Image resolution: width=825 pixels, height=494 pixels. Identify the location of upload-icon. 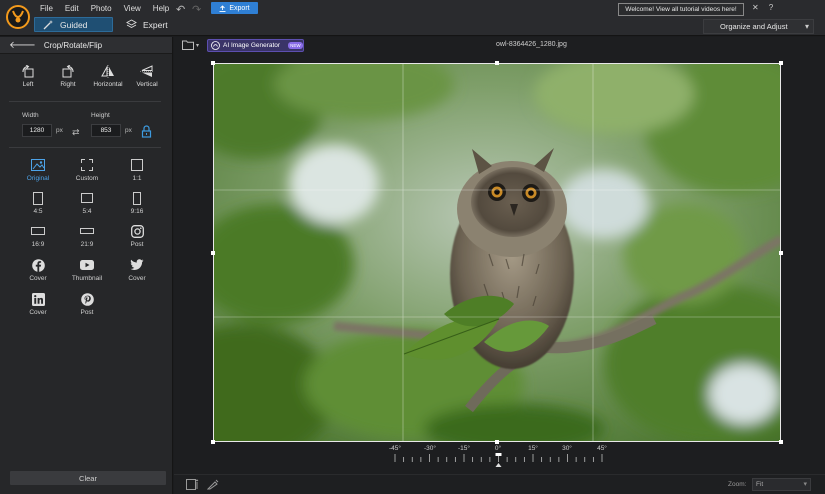
(222, 8).